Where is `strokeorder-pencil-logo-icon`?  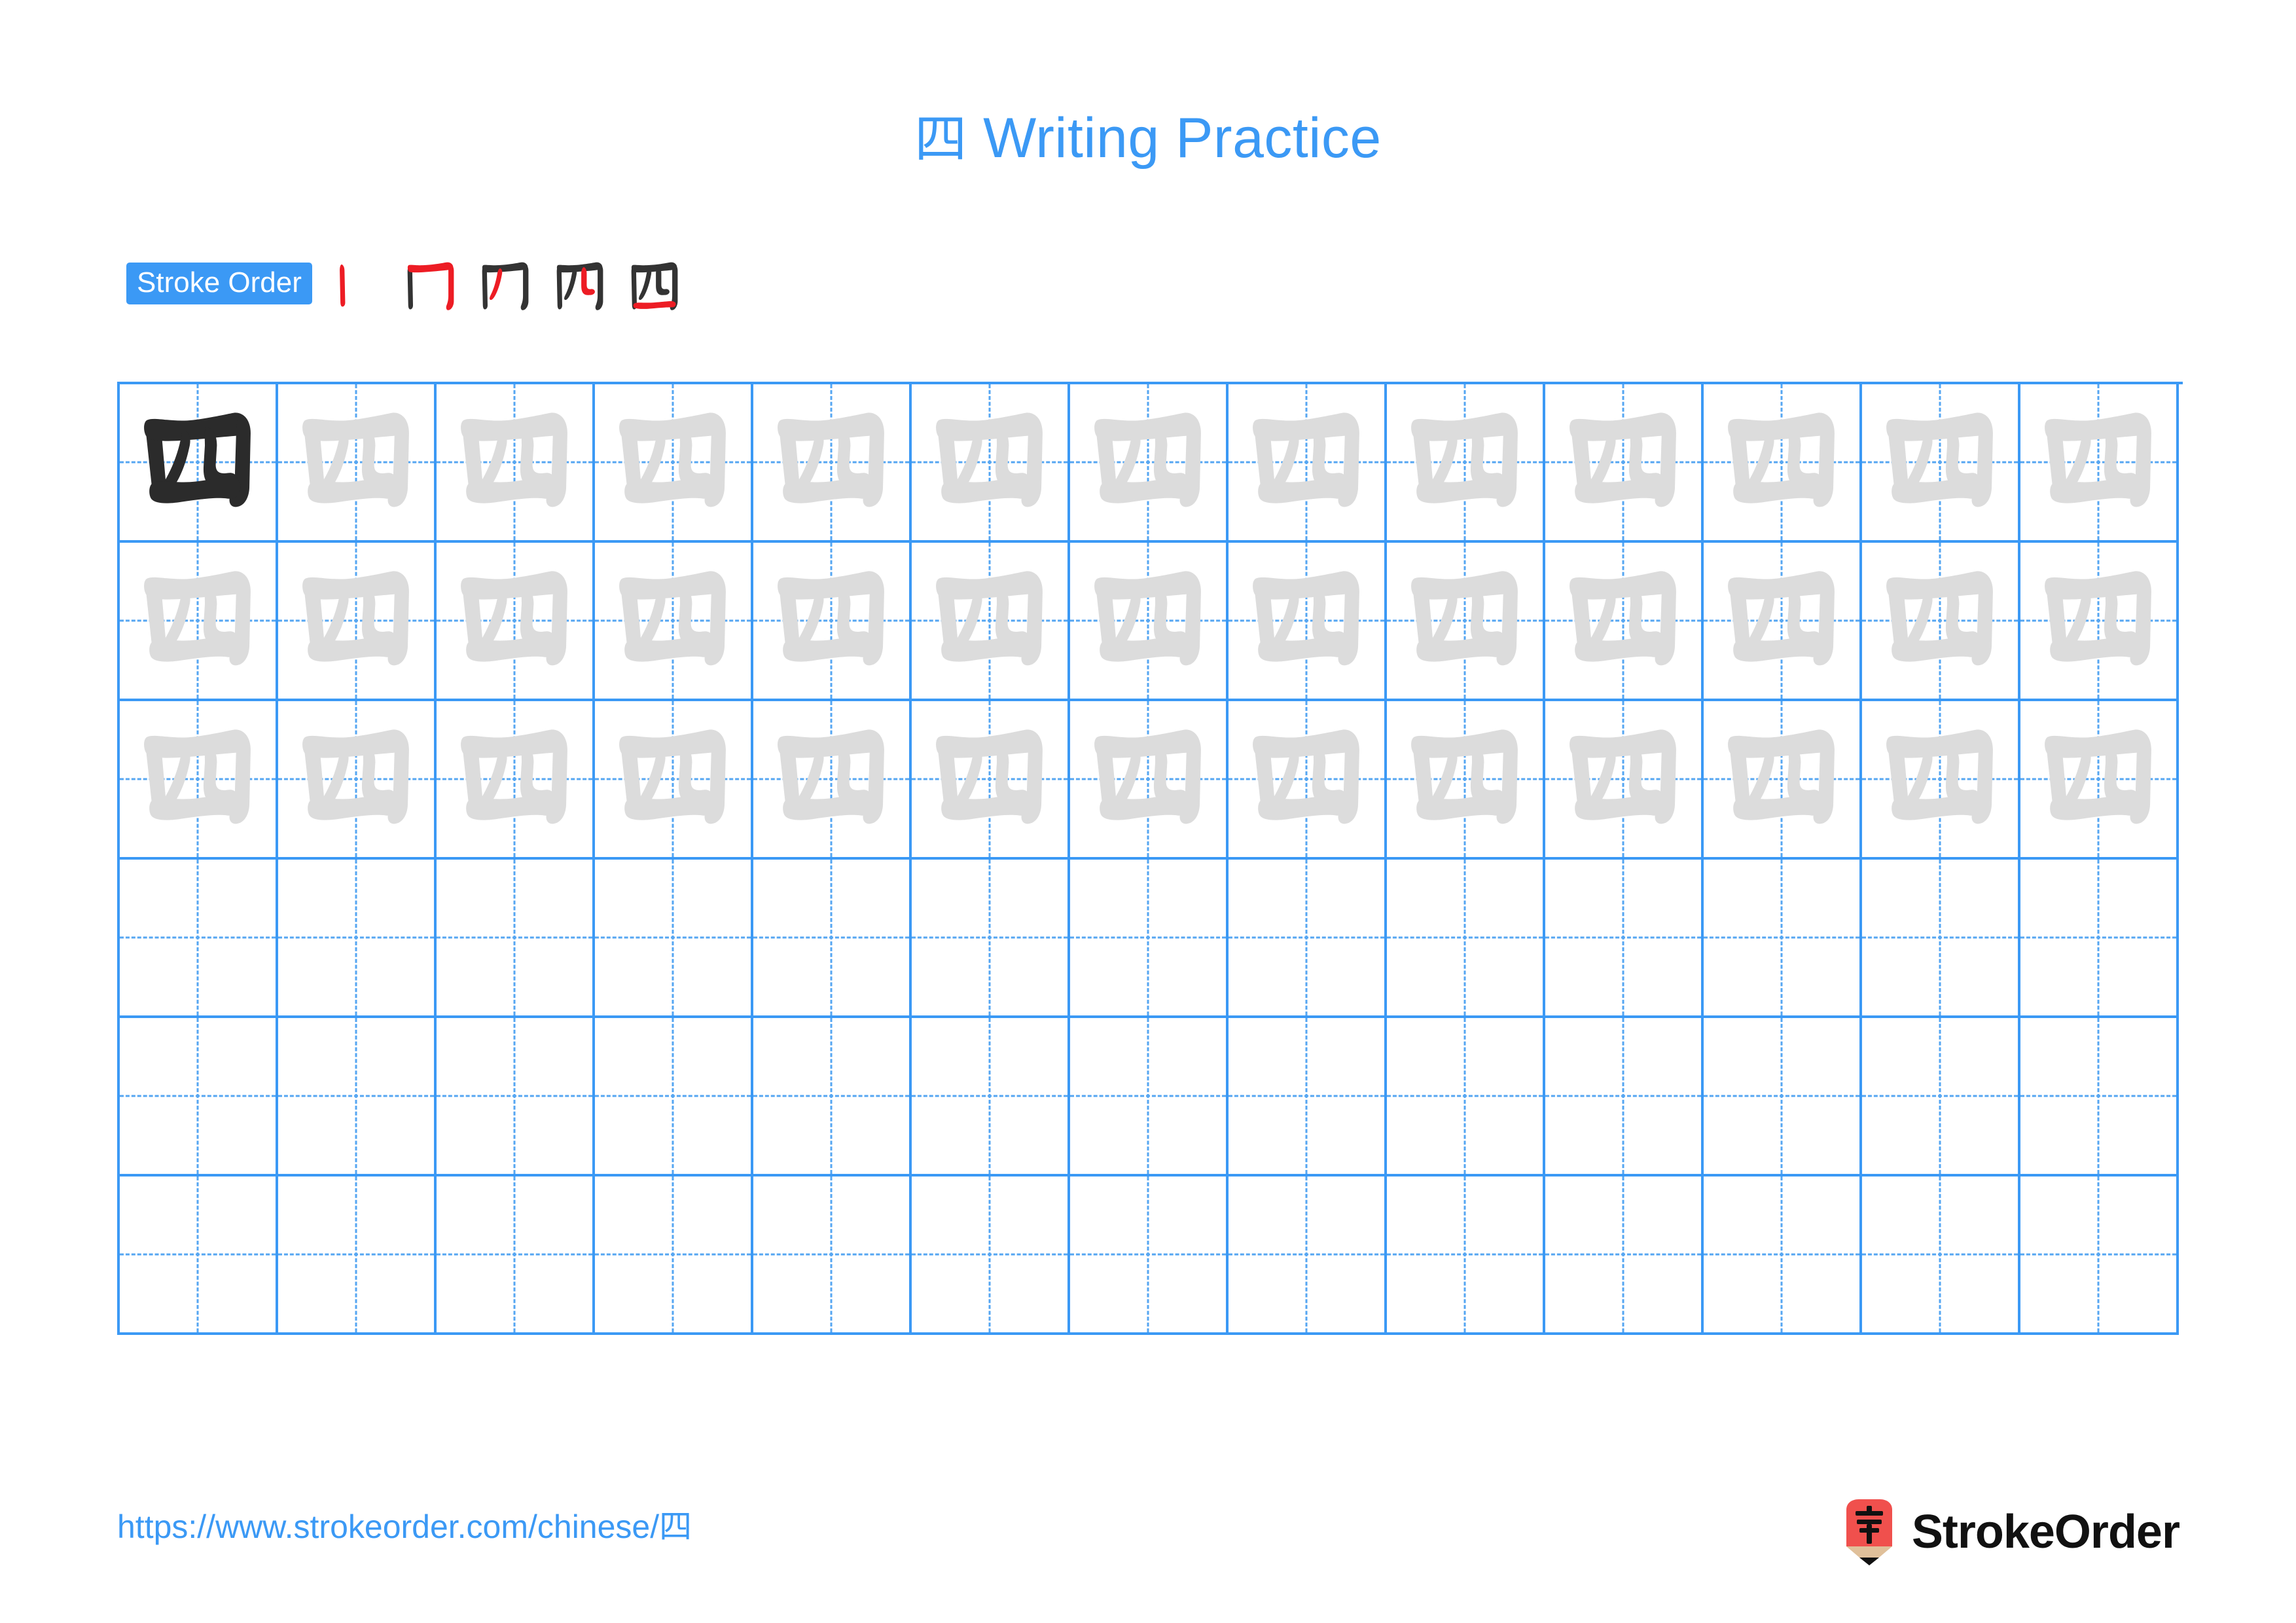
strokeorder-pencil-logo-icon is located at coordinates (1869, 1532).